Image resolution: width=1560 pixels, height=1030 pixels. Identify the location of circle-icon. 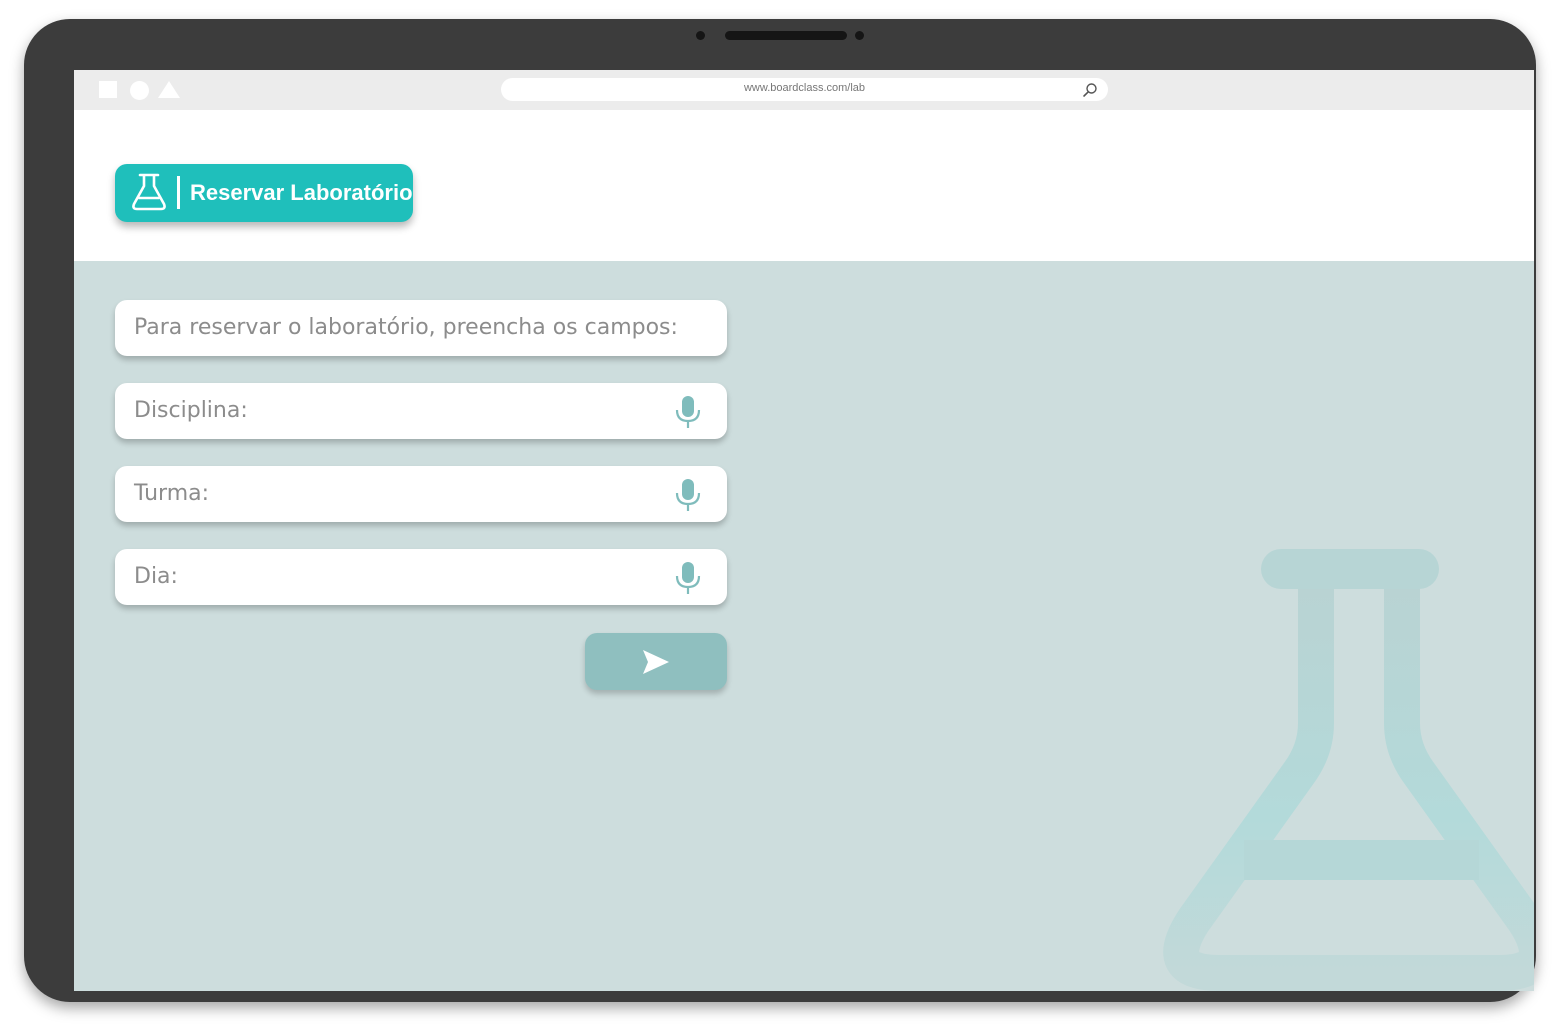
(139, 90).